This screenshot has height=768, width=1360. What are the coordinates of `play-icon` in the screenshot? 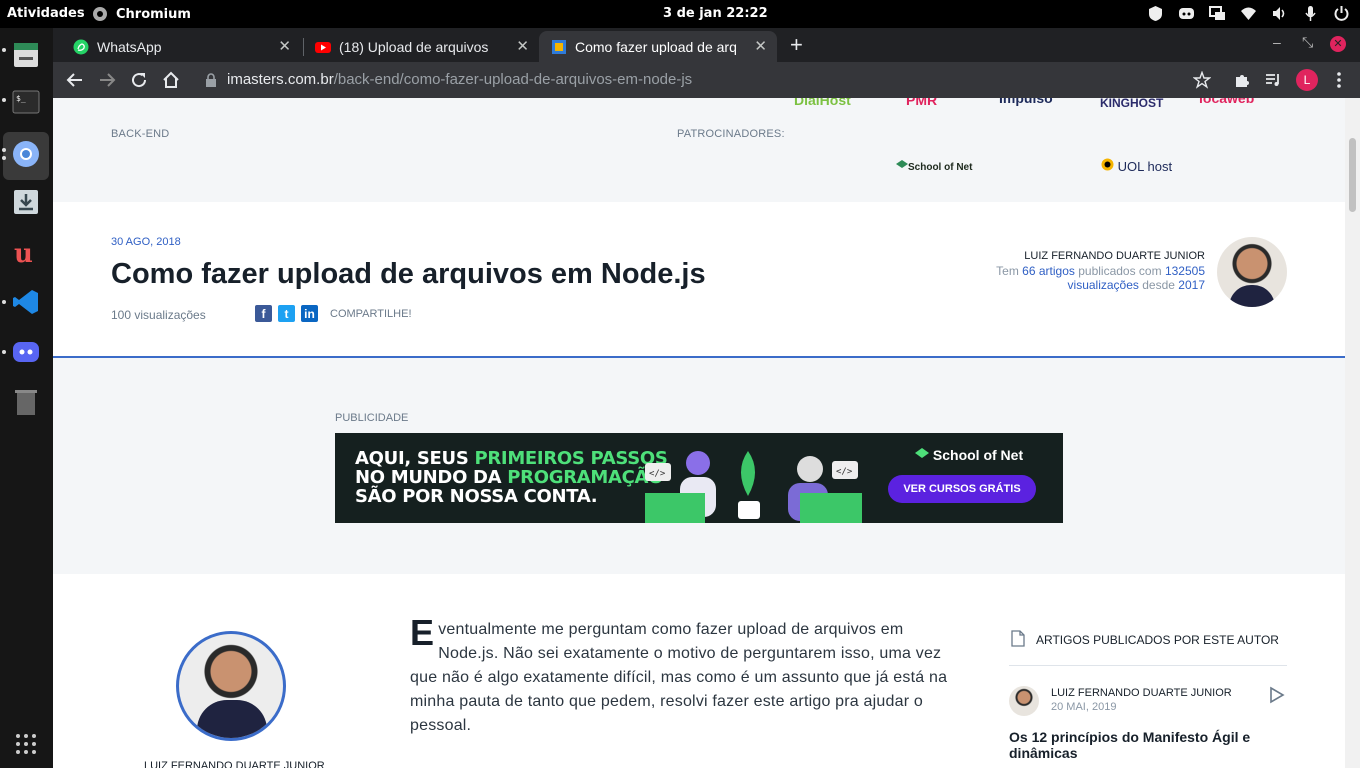 It's located at (1277, 695).